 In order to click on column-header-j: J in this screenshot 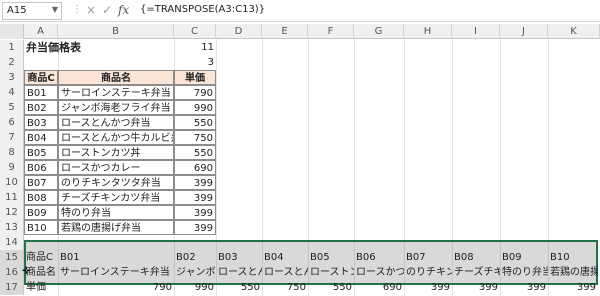, I will do `click(524, 31)`.